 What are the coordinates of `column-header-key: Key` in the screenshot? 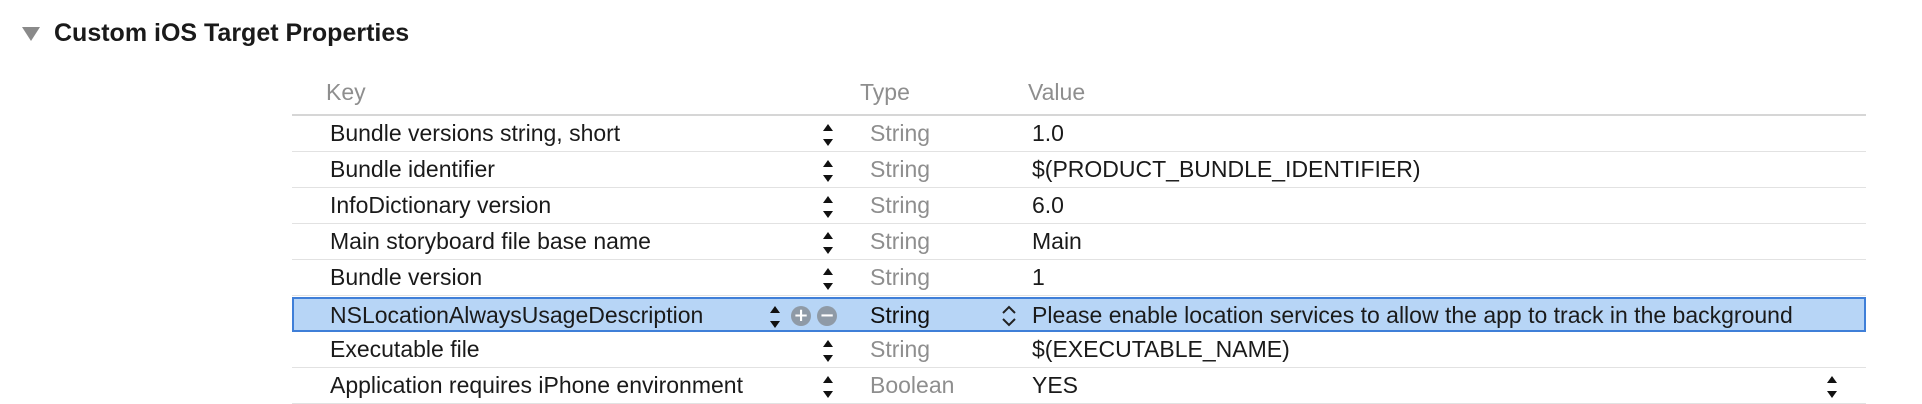 It's located at (346, 92).